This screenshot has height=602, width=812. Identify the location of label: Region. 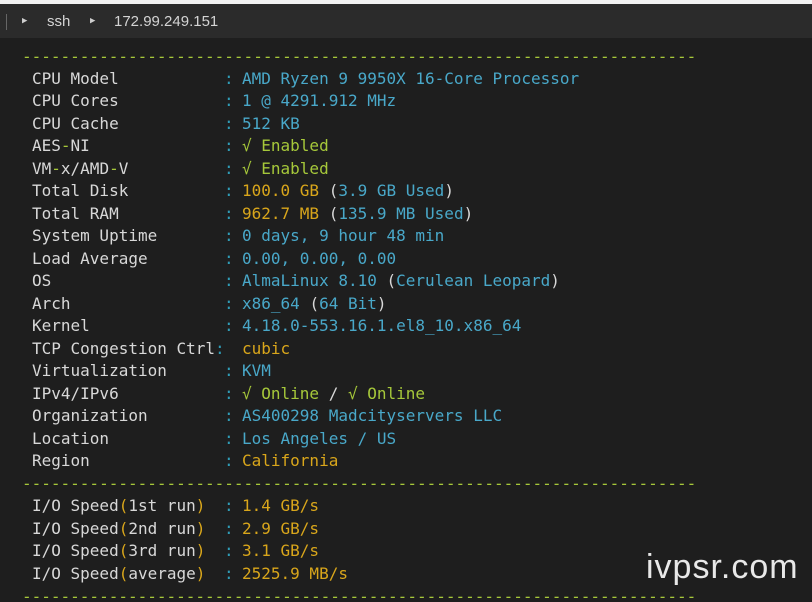
(61, 460).